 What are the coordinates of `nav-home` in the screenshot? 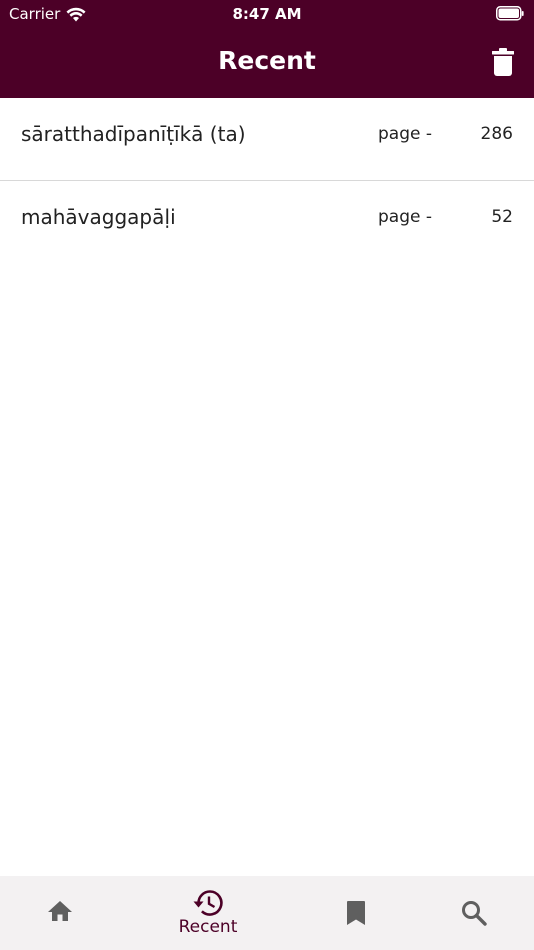 It's located at (60, 913).